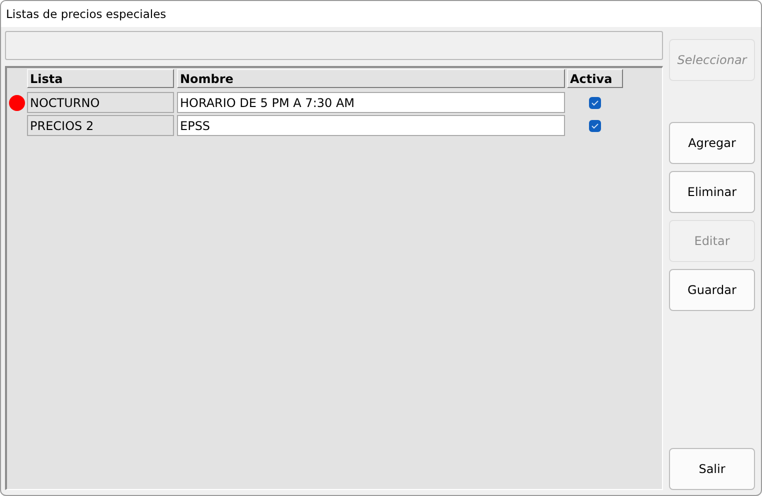  What do you see at coordinates (371, 78) in the screenshot?
I see `column-header: Nombre` at bounding box center [371, 78].